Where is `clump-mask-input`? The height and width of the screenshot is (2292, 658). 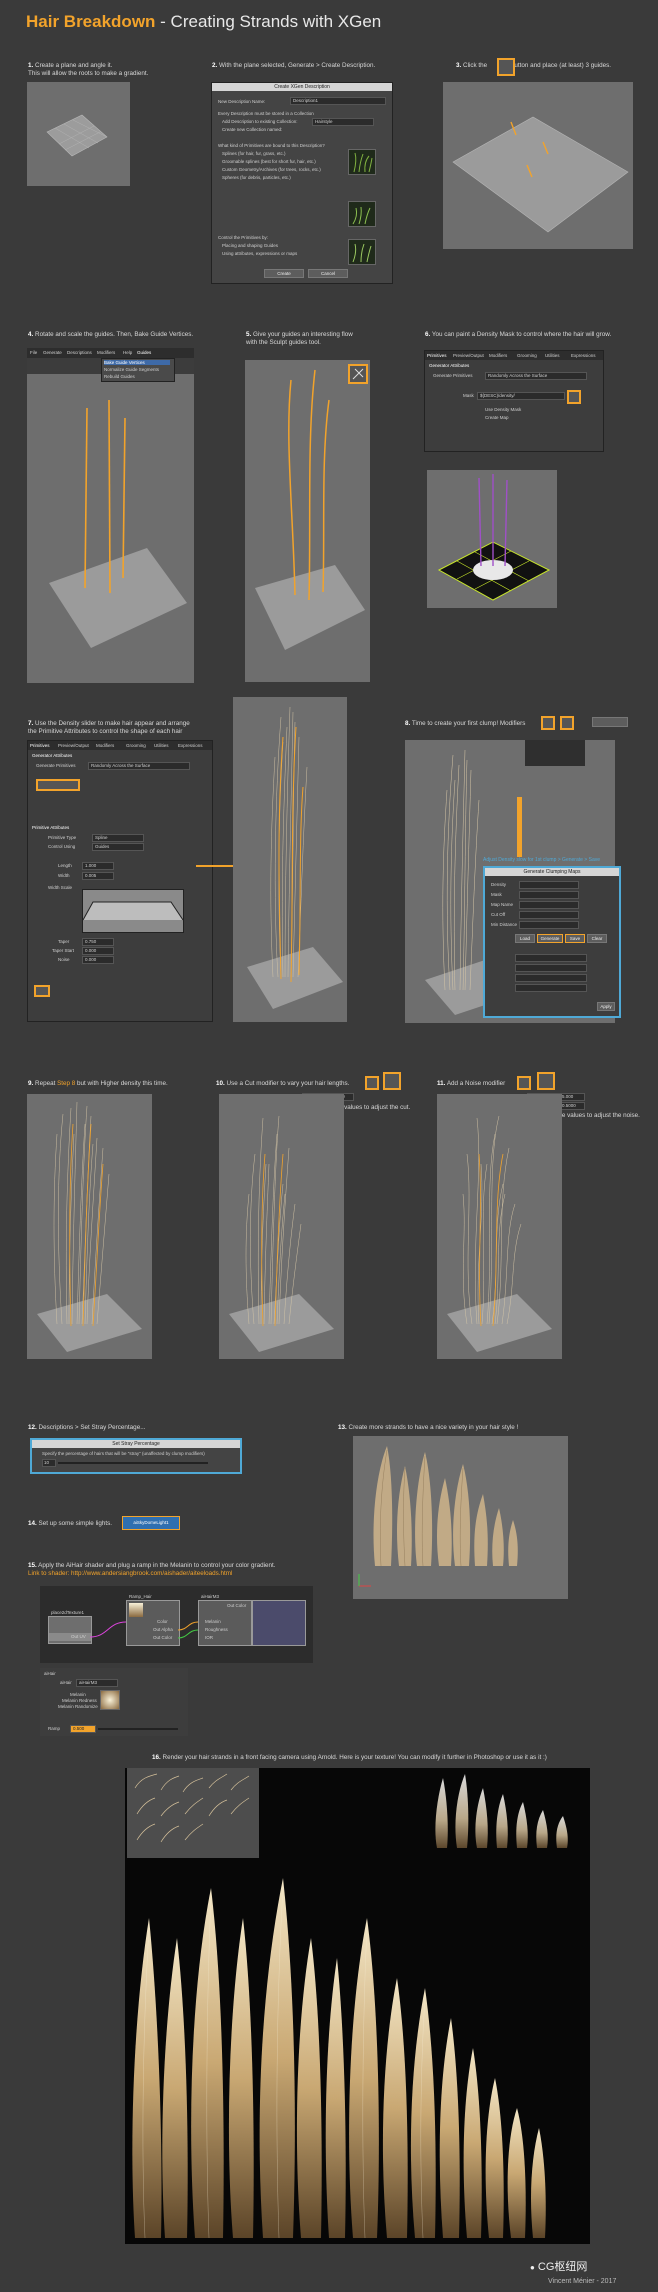 clump-mask-input is located at coordinates (549, 895).